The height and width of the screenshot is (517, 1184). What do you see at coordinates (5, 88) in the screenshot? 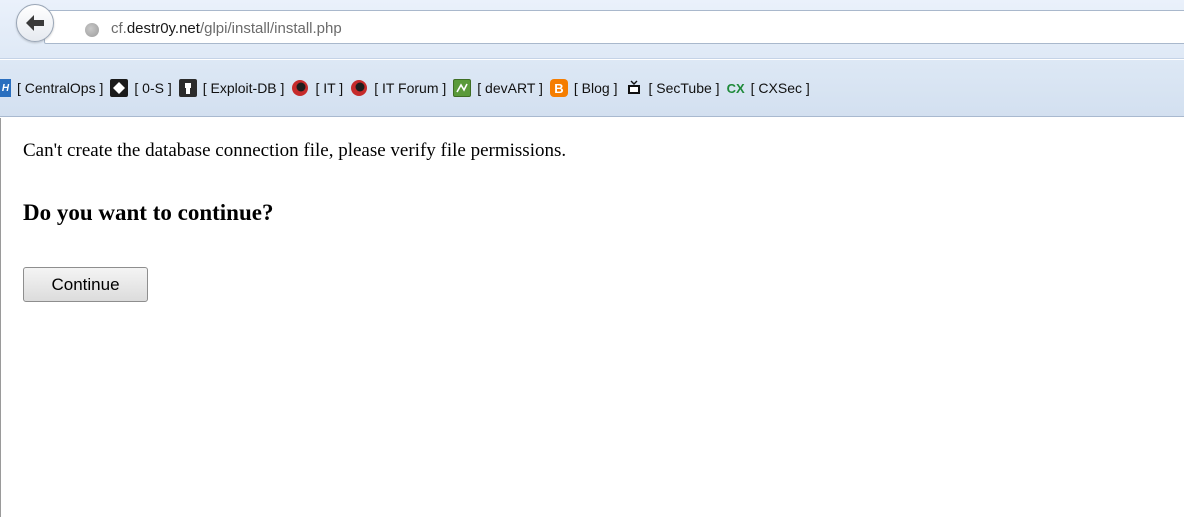
I see `centralops-icon: H` at bounding box center [5, 88].